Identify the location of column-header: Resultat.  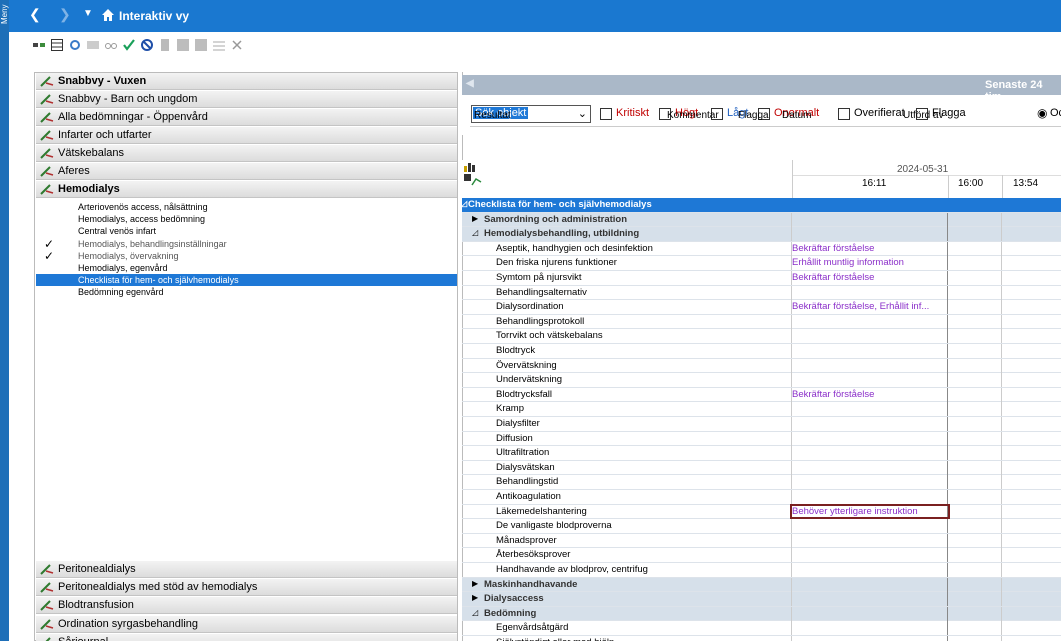
(492, 115).